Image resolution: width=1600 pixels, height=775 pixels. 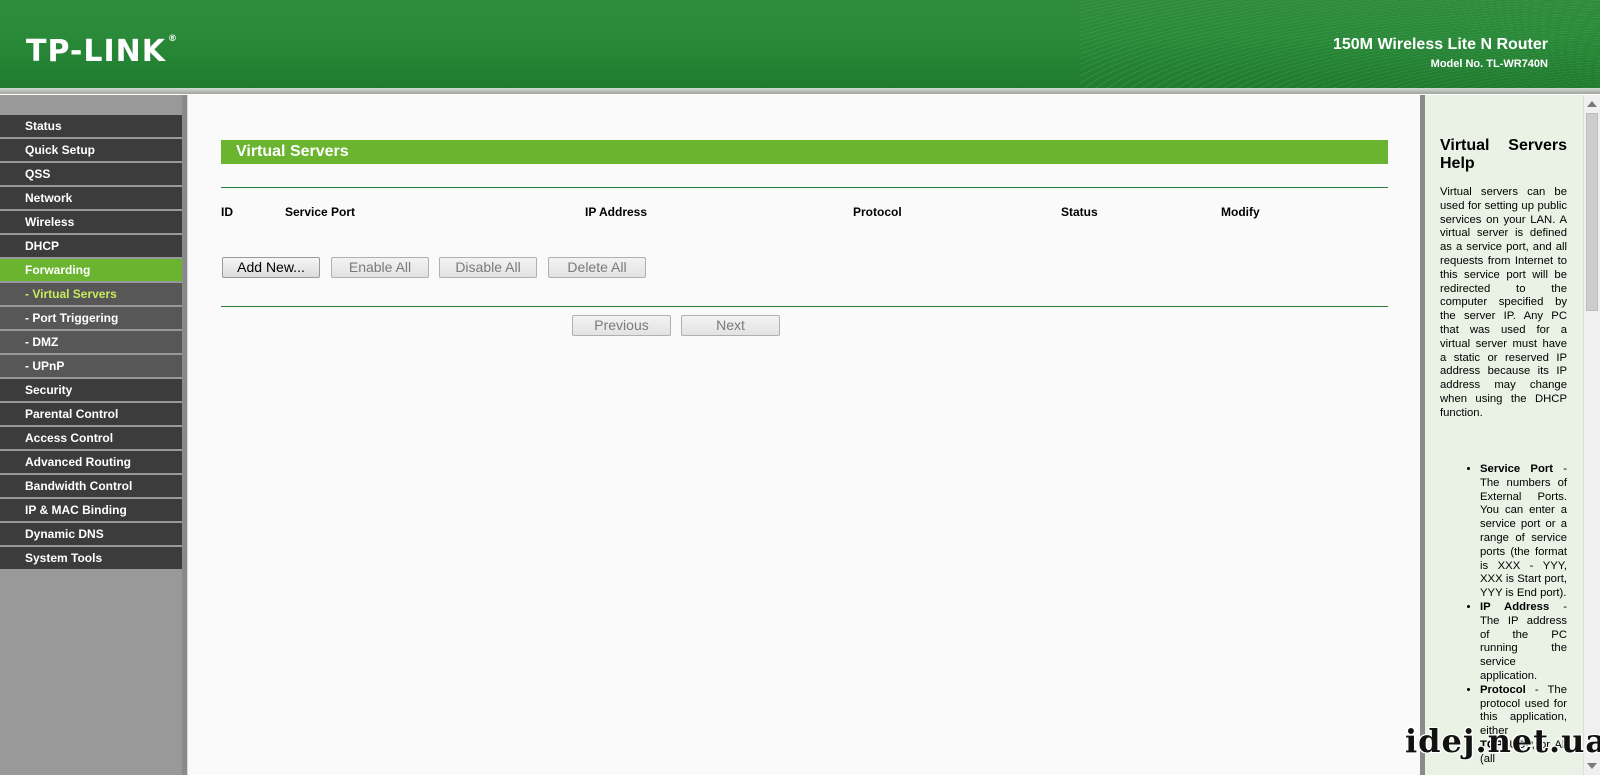 What do you see at coordinates (102, 51) in the screenshot?
I see `tplink-logo: TP-LINK ®` at bounding box center [102, 51].